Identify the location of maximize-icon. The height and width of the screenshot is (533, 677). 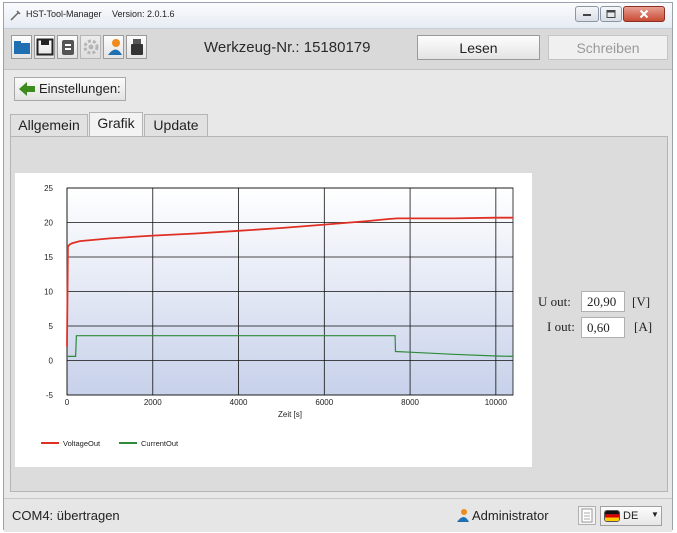
(611, 14).